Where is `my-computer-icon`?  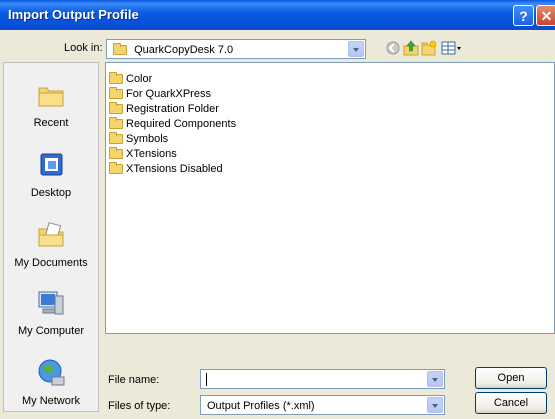 my-computer-icon is located at coordinates (51, 303).